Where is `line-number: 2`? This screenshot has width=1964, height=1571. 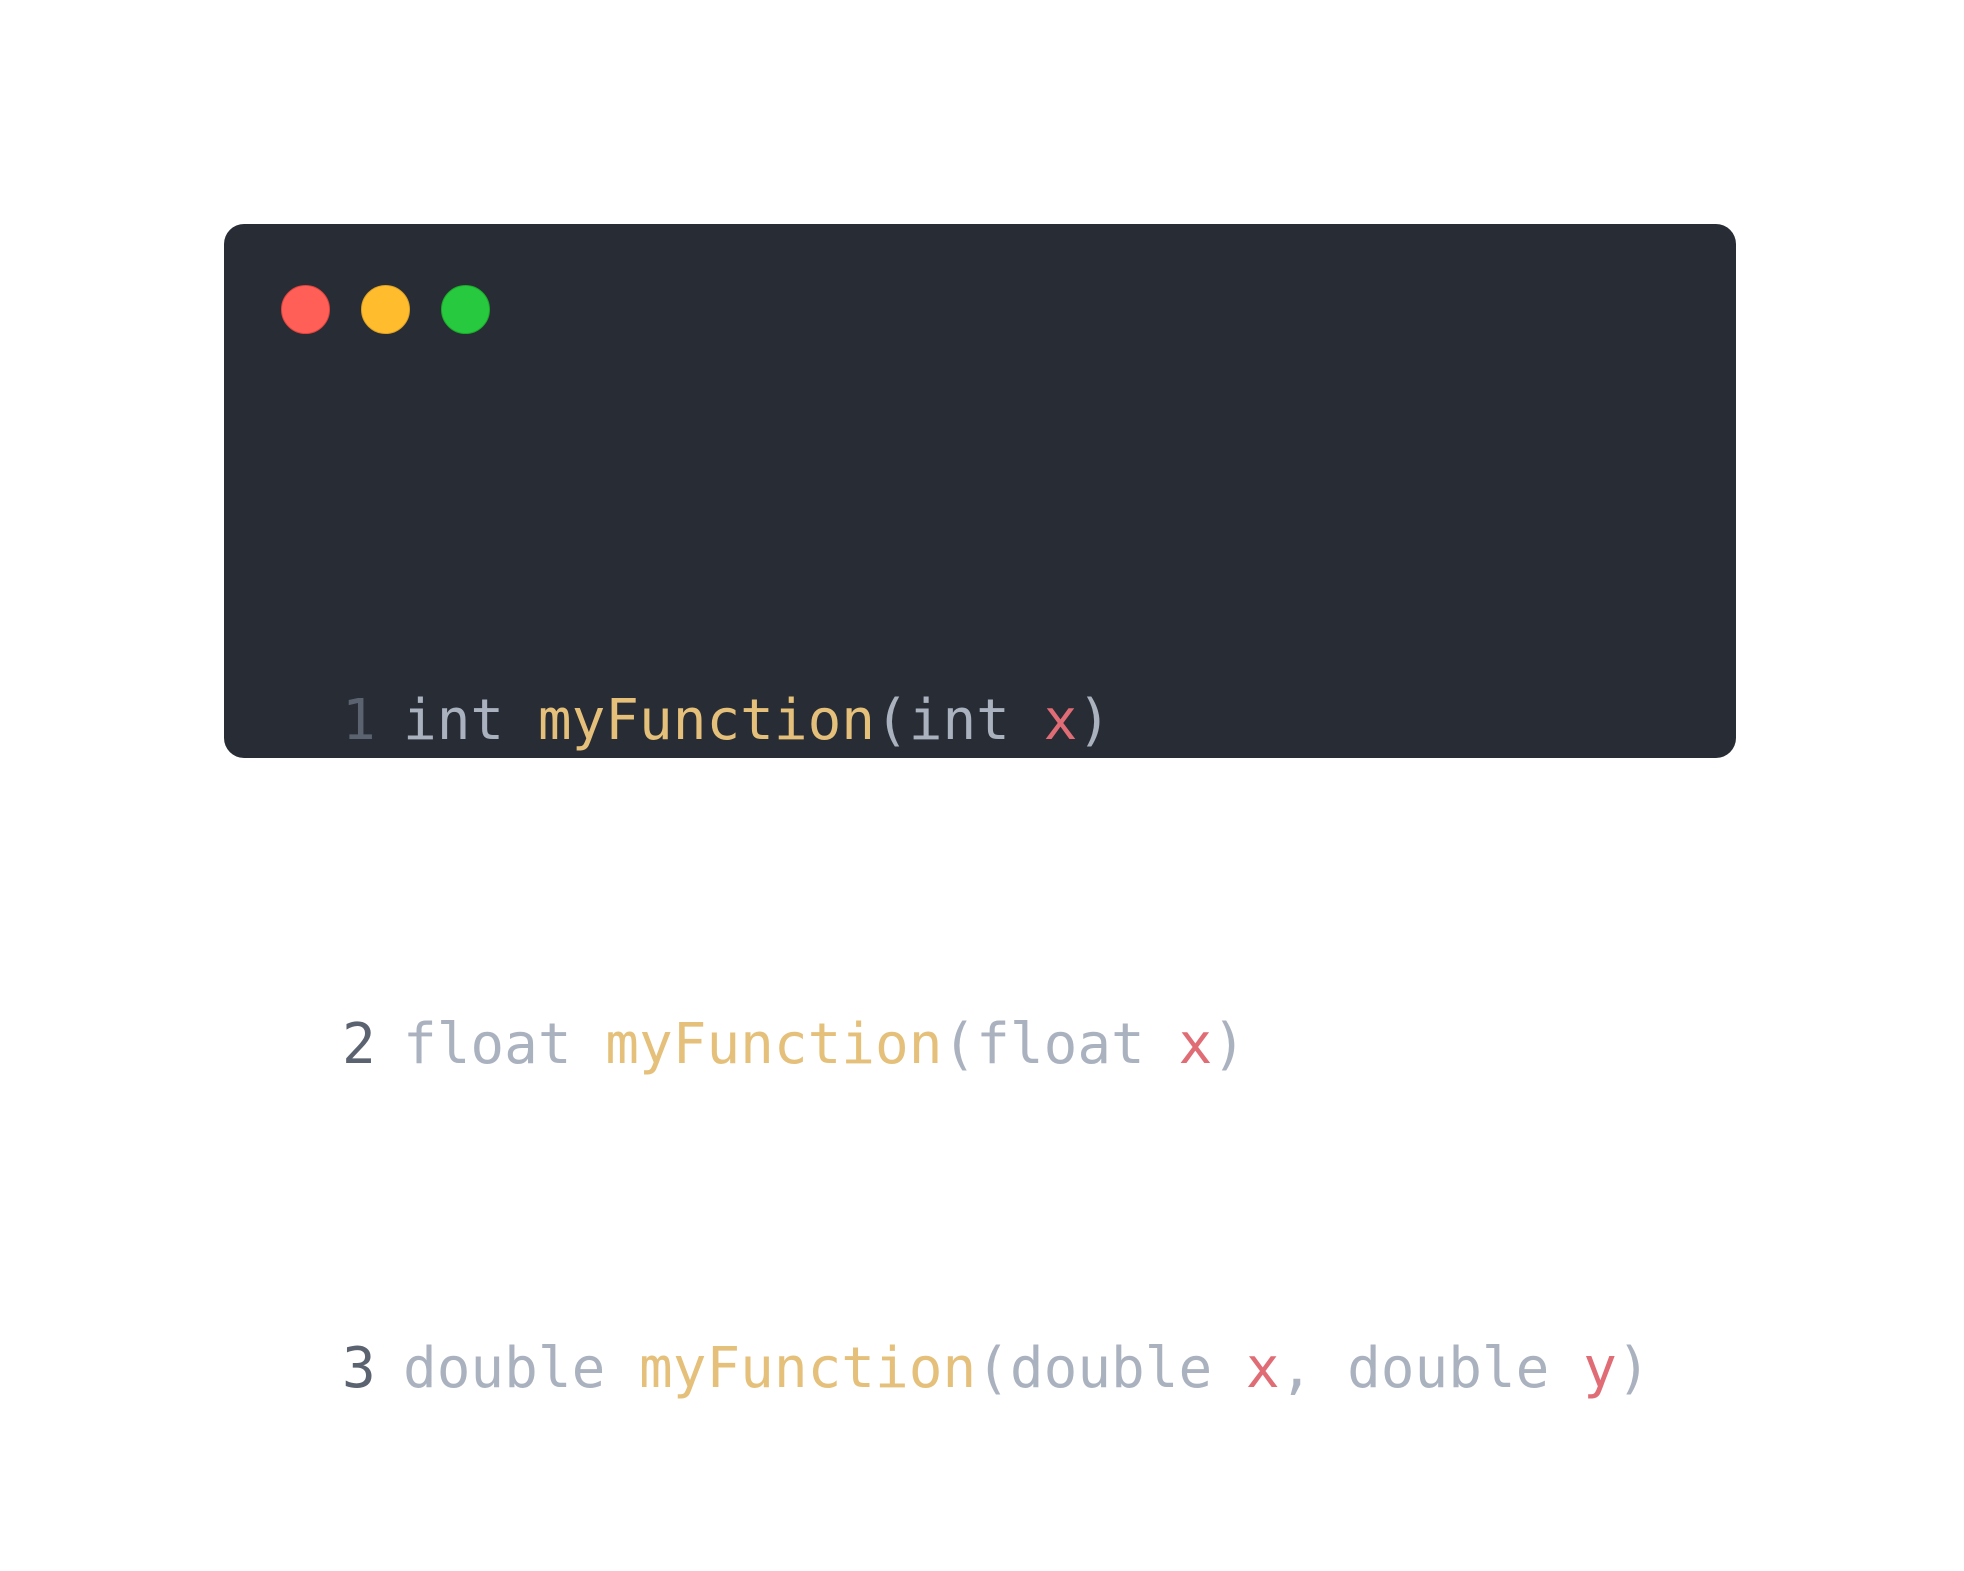 line-number: 2 is located at coordinates (359, 1044).